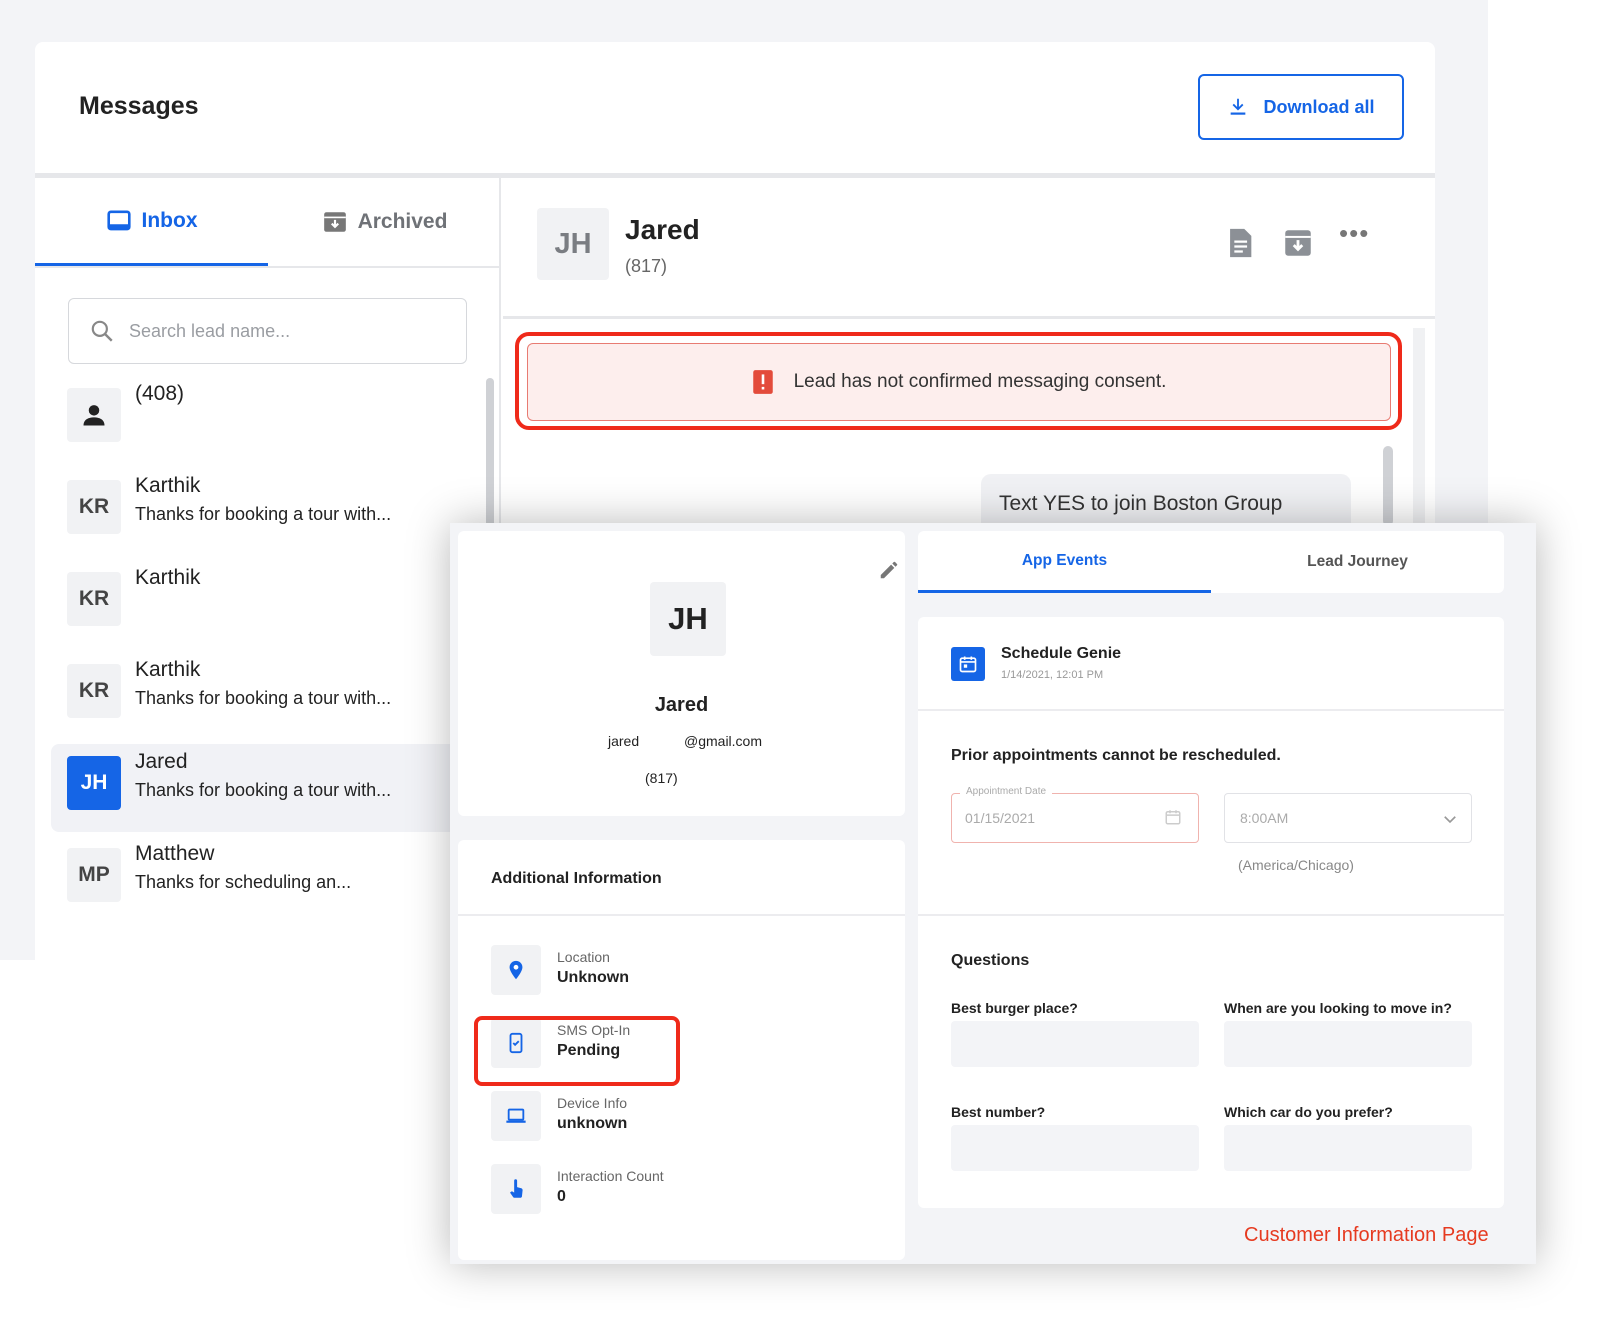  I want to click on profile-phone: (817), so click(661, 778).